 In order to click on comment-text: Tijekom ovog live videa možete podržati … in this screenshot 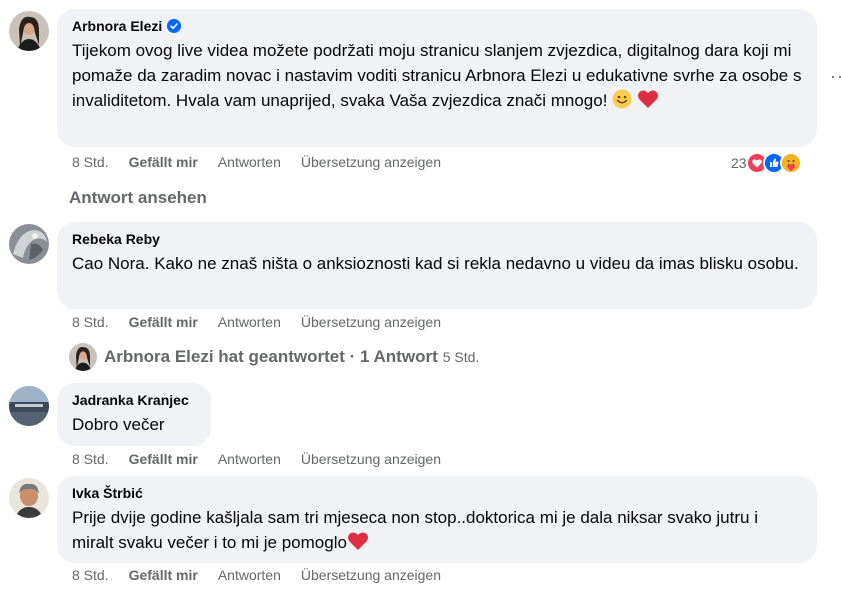, I will do `click(437, 75)`.